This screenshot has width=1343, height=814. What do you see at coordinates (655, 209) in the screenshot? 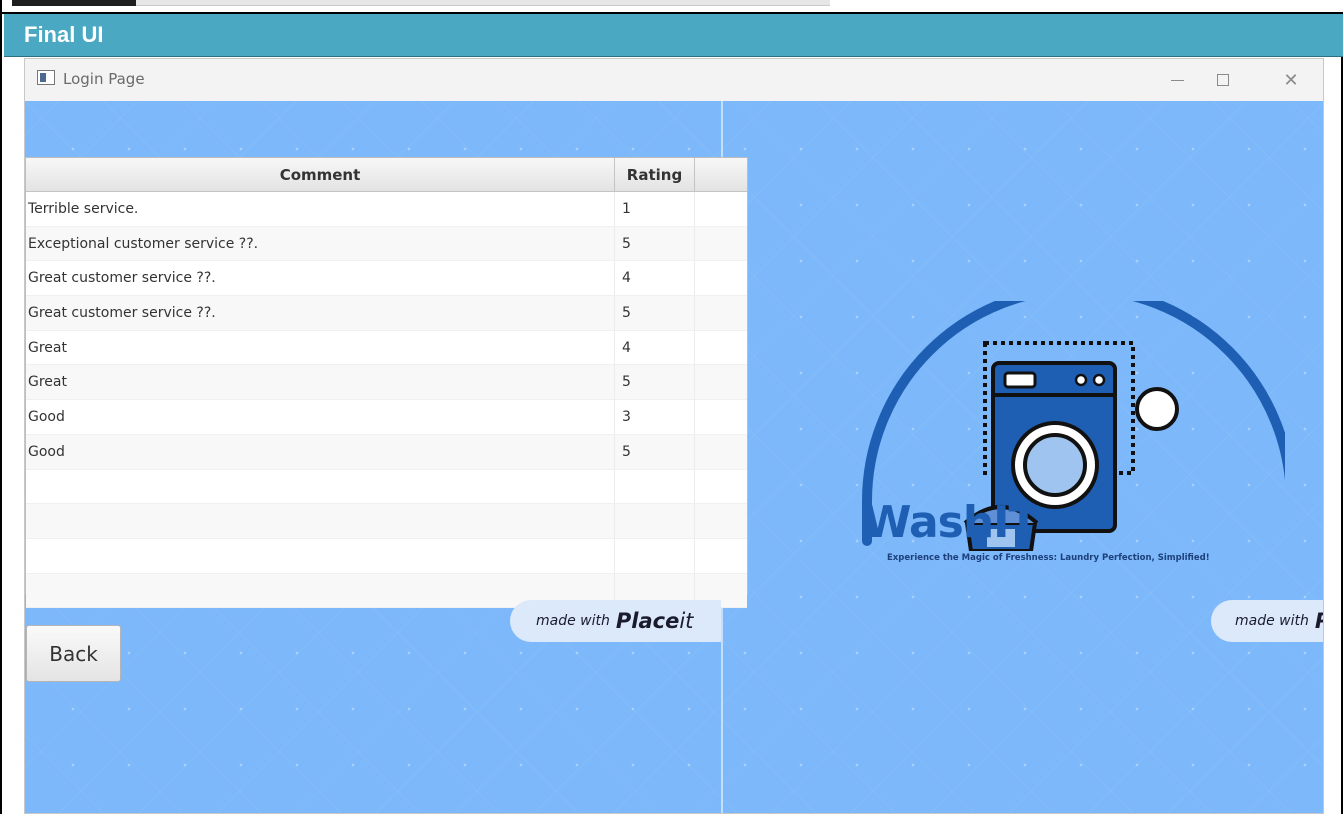
I see `cell-rating: 1` at bounding box center [655, 209].